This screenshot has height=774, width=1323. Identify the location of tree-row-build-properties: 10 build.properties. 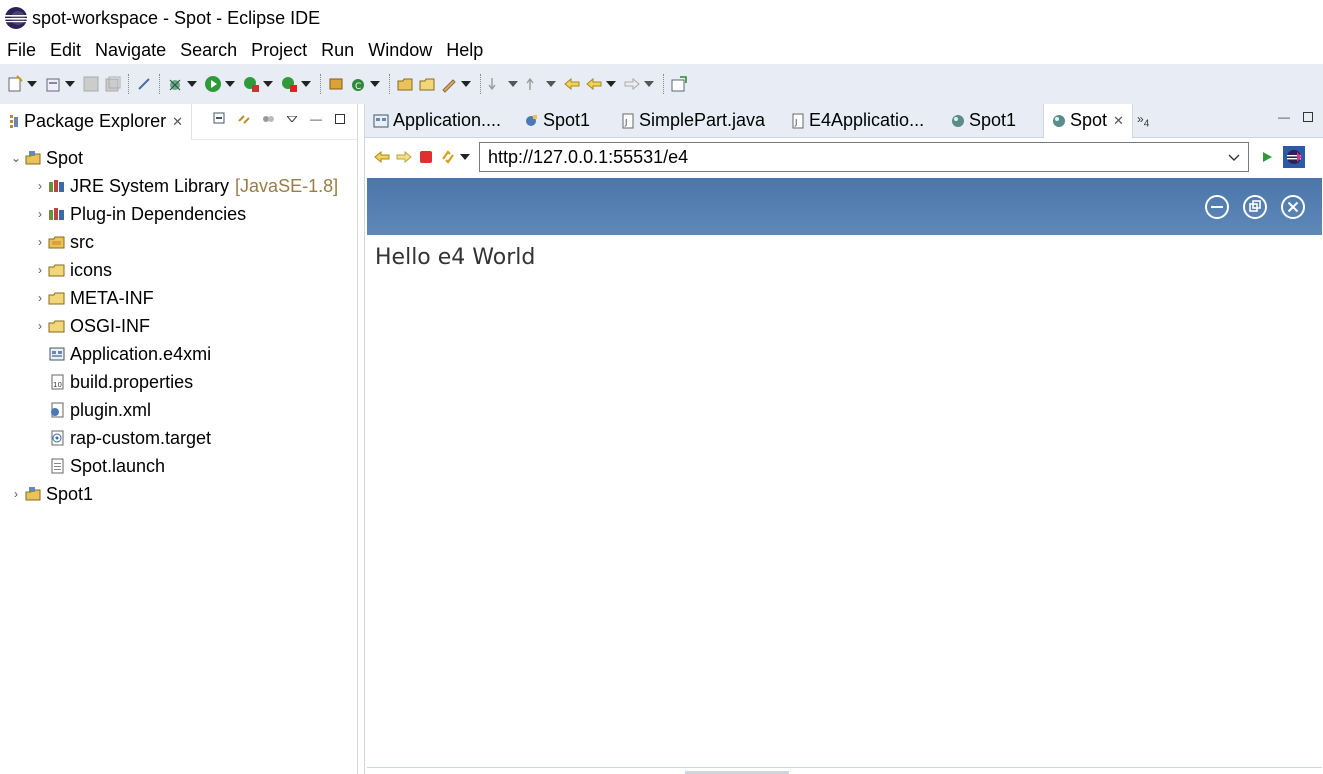
(178, 382).